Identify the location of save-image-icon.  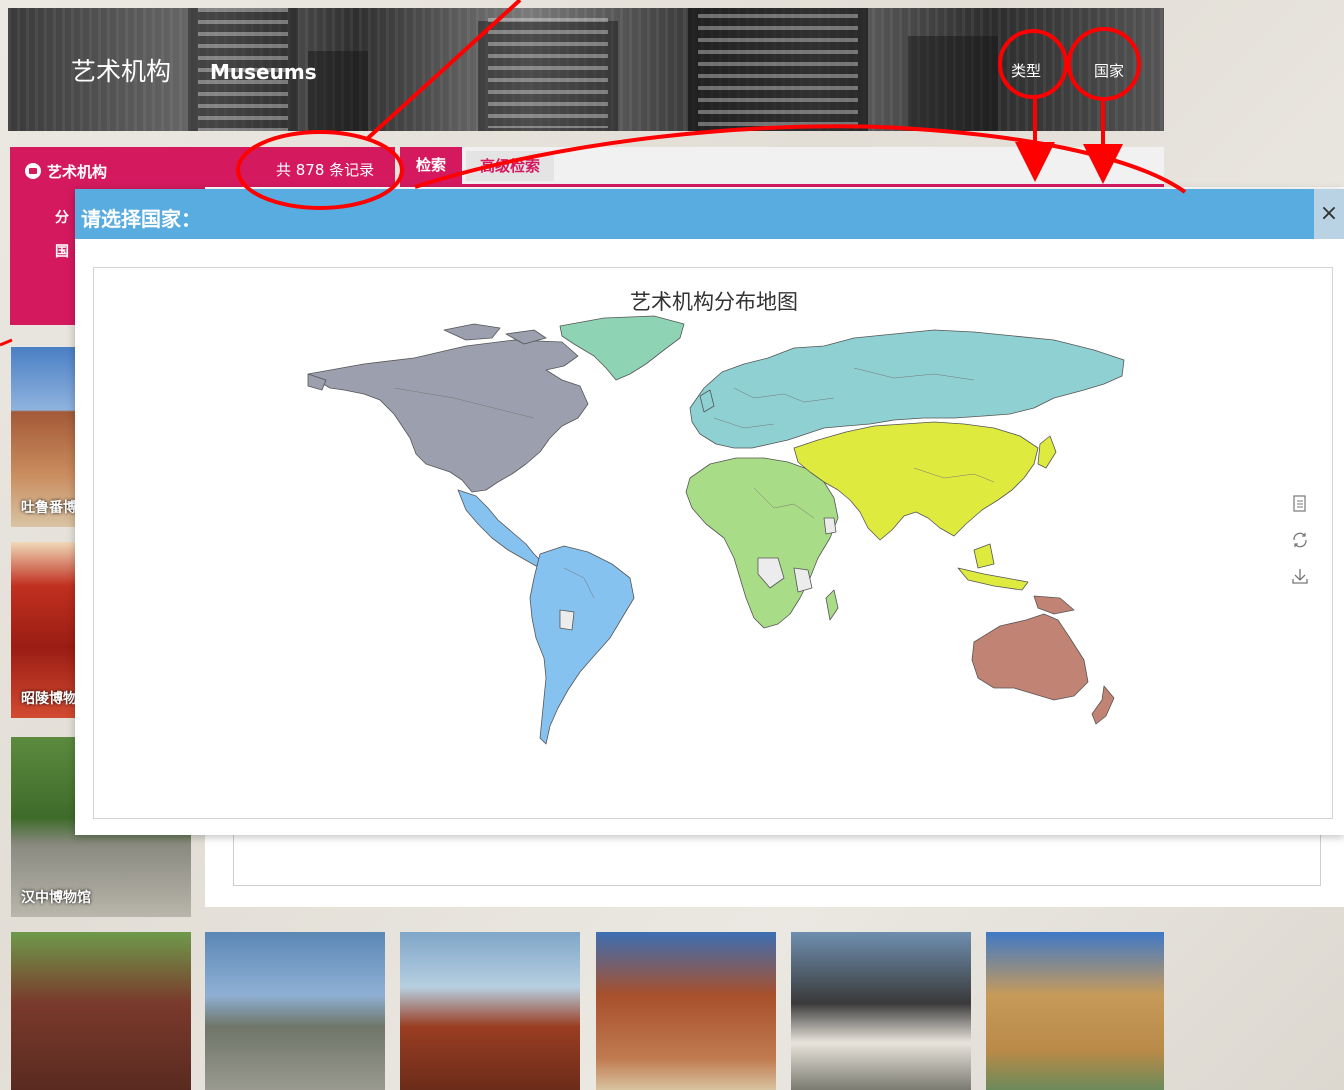
(1300, 577).